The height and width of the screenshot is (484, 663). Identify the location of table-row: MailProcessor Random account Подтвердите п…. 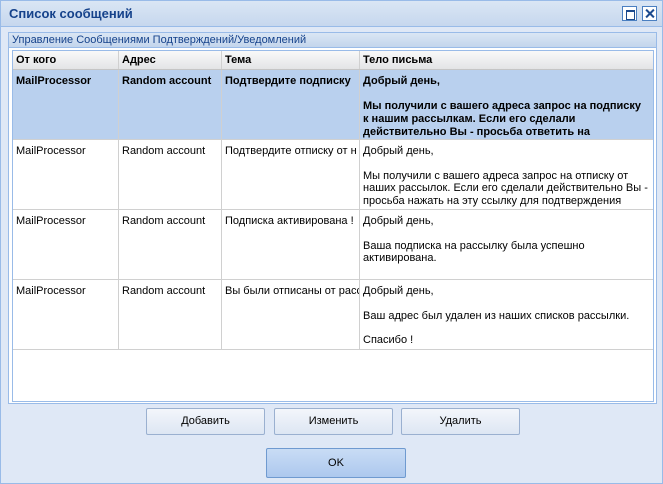
(333, 105).